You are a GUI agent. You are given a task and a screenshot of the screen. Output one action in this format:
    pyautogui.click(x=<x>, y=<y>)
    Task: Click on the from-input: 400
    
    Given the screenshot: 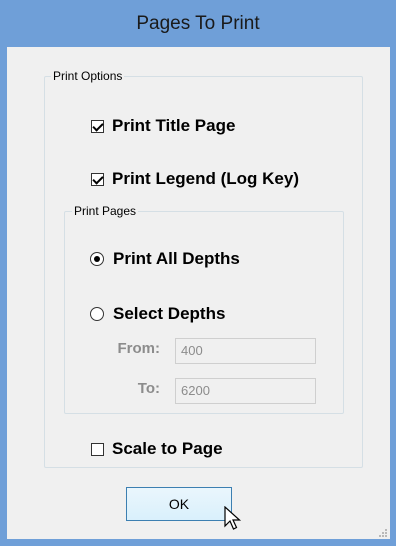 What is the action you would take?
    pyautogui.click(x=245, y=351)
    